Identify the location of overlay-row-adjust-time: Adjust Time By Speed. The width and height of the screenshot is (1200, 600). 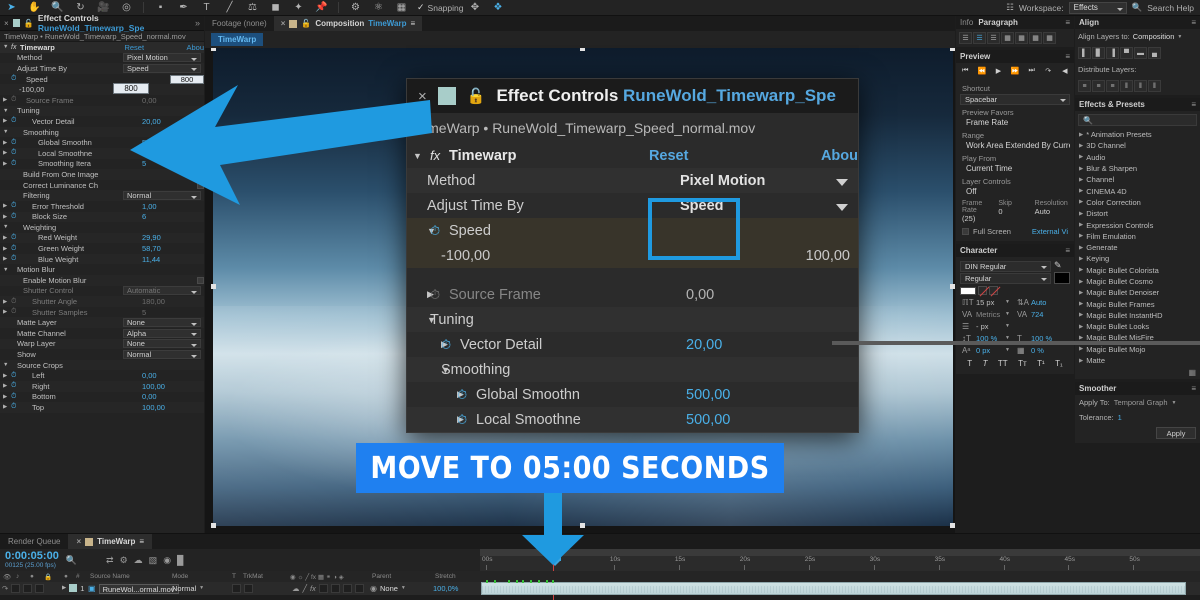
(632, 205).